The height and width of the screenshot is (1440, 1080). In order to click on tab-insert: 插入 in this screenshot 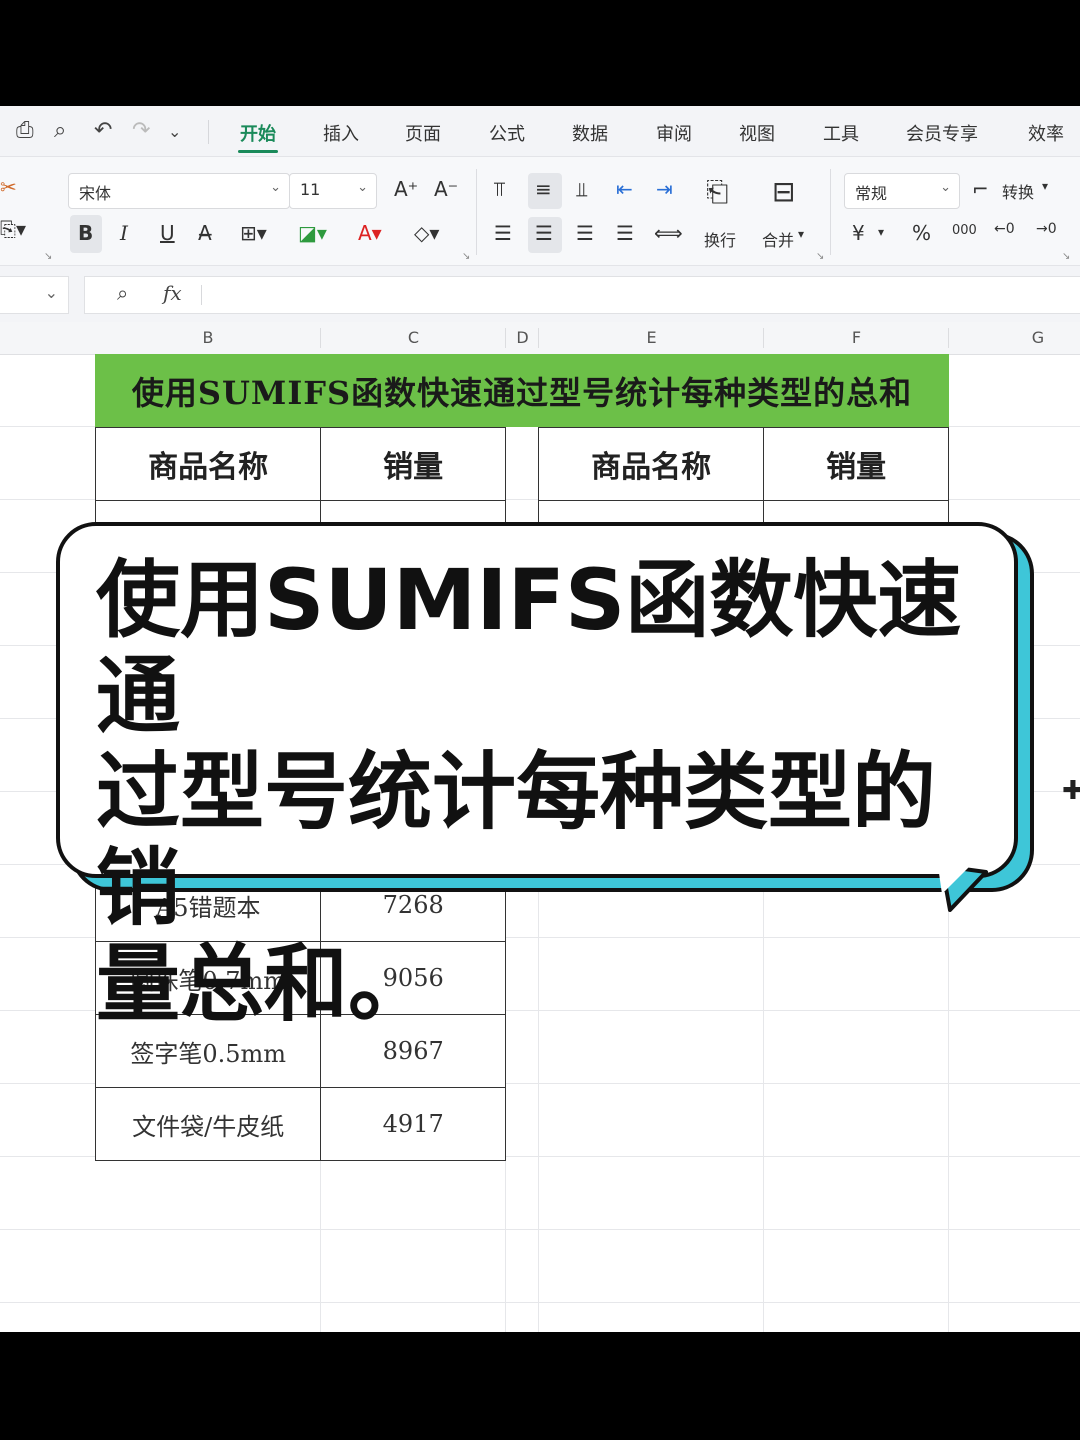, I will do `click(341, 133)`.